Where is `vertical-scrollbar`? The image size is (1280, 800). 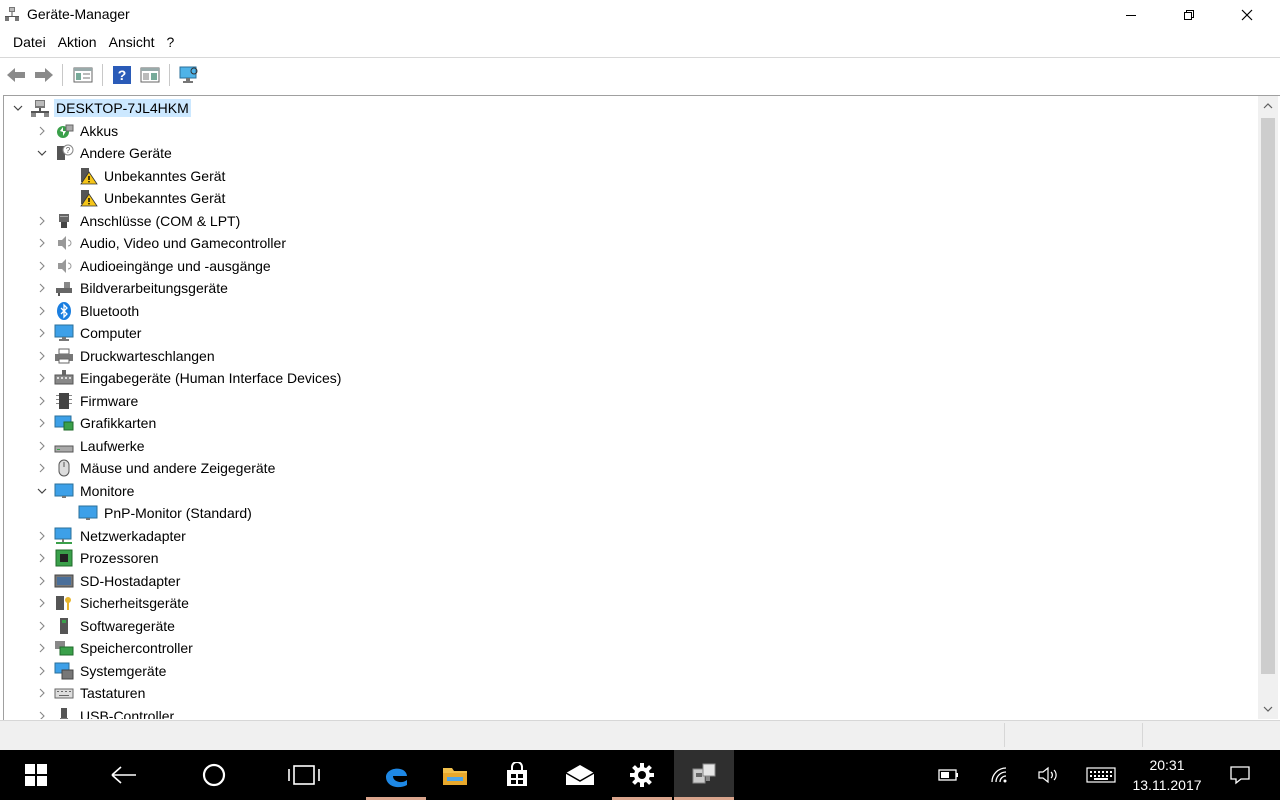
vertical-scrollbar is located at coordinates (1268, 407).